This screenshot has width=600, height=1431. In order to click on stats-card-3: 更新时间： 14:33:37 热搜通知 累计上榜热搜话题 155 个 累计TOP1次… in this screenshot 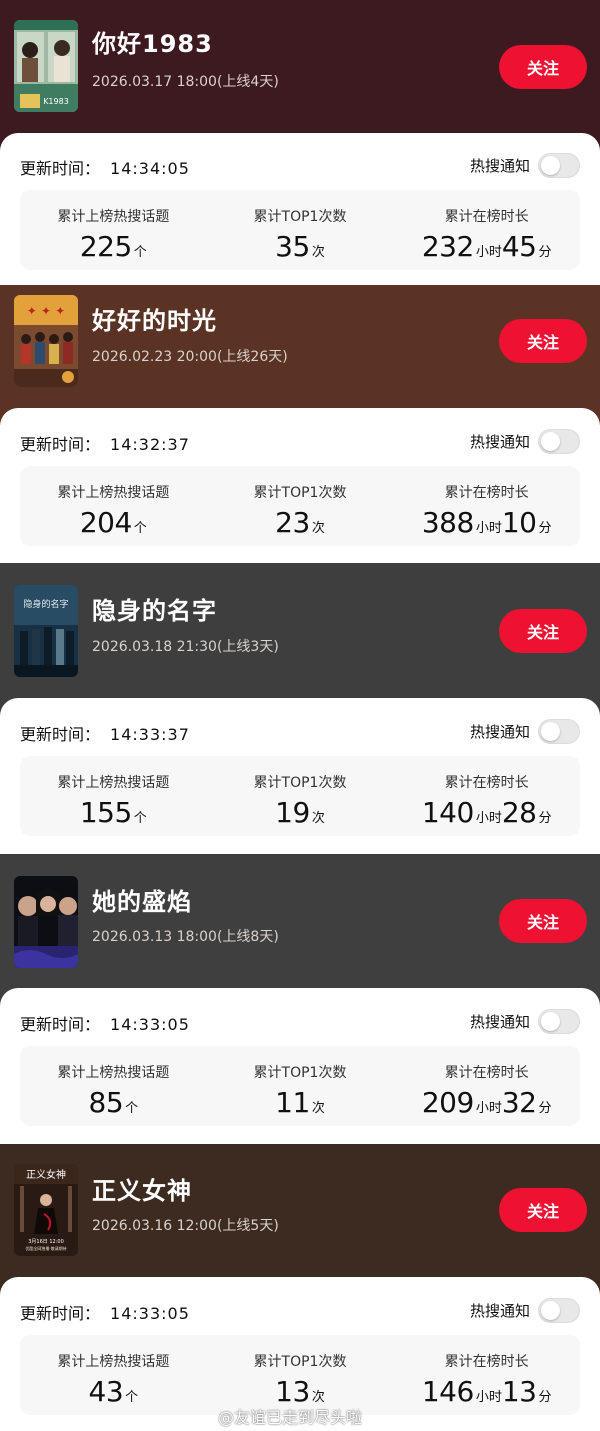, I will do `click(300, 776)`.